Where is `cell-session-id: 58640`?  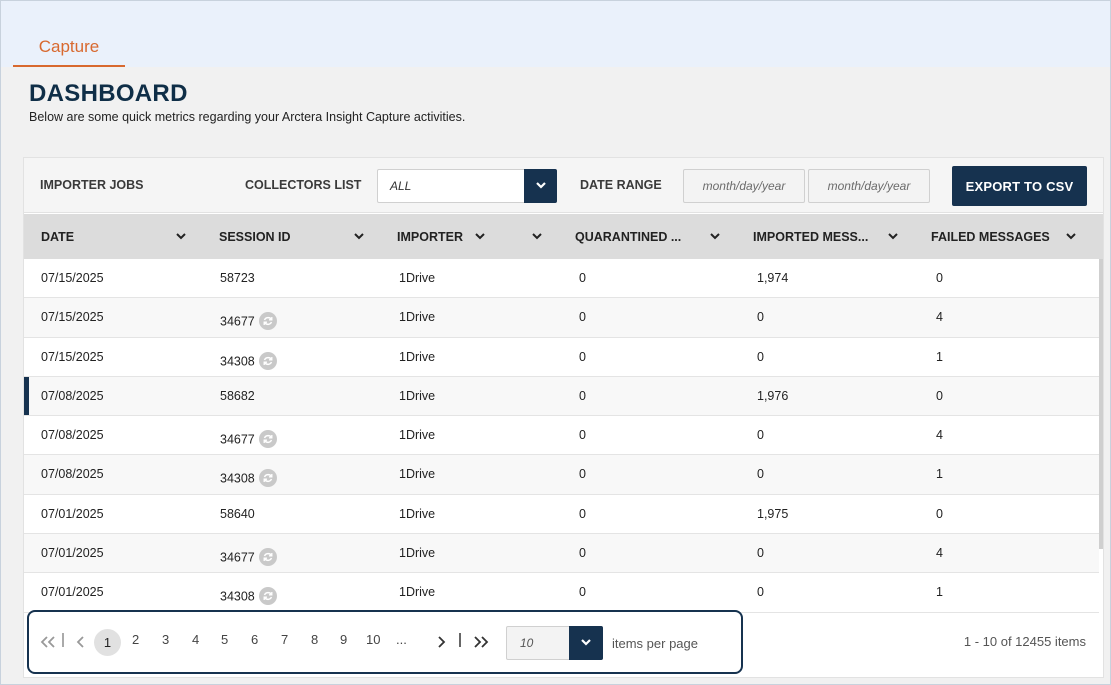 cell-session-id: 58640 is located at coordinates (237, 514).